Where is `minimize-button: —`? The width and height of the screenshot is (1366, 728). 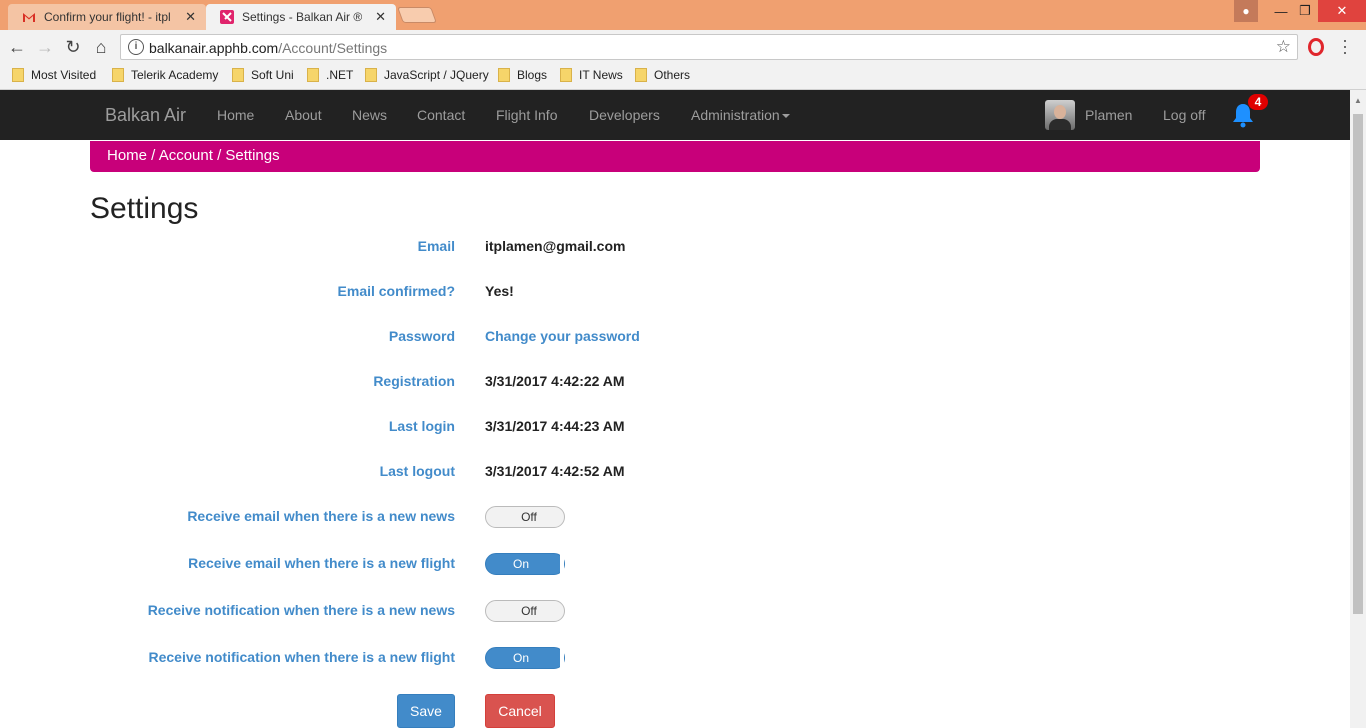
minimize-button: — is located at coordinates (1281, 11).